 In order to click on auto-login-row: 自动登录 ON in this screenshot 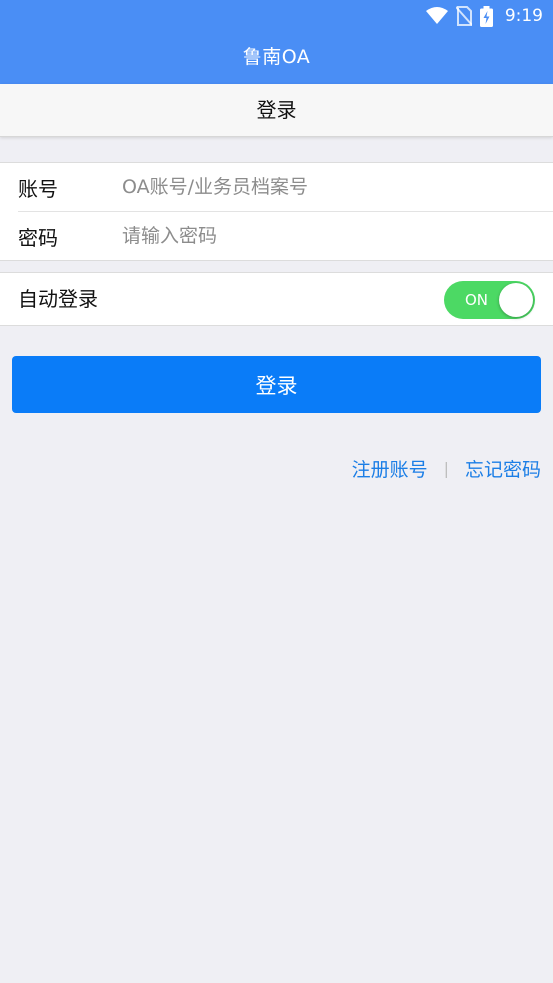, I will do `click(276, 299)`.